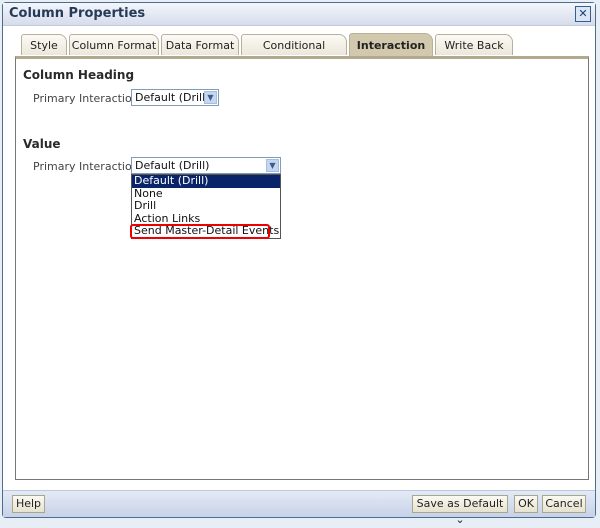 The width and height of the screenshot is (600, 528). I want to click on value-selected-value: Default (Drill), so click(172, 165).